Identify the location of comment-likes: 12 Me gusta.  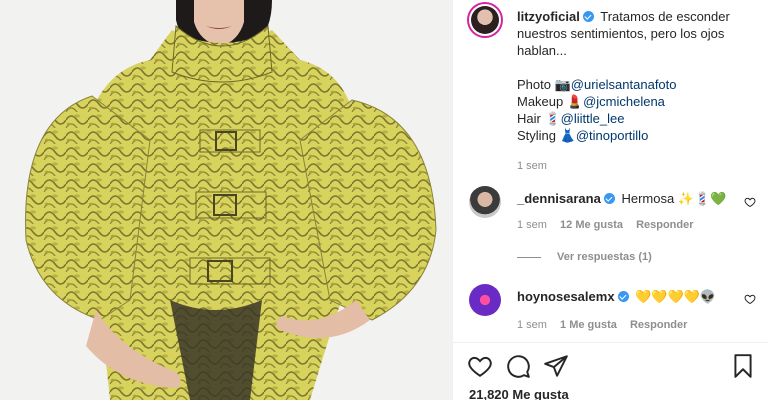
(591, 225).